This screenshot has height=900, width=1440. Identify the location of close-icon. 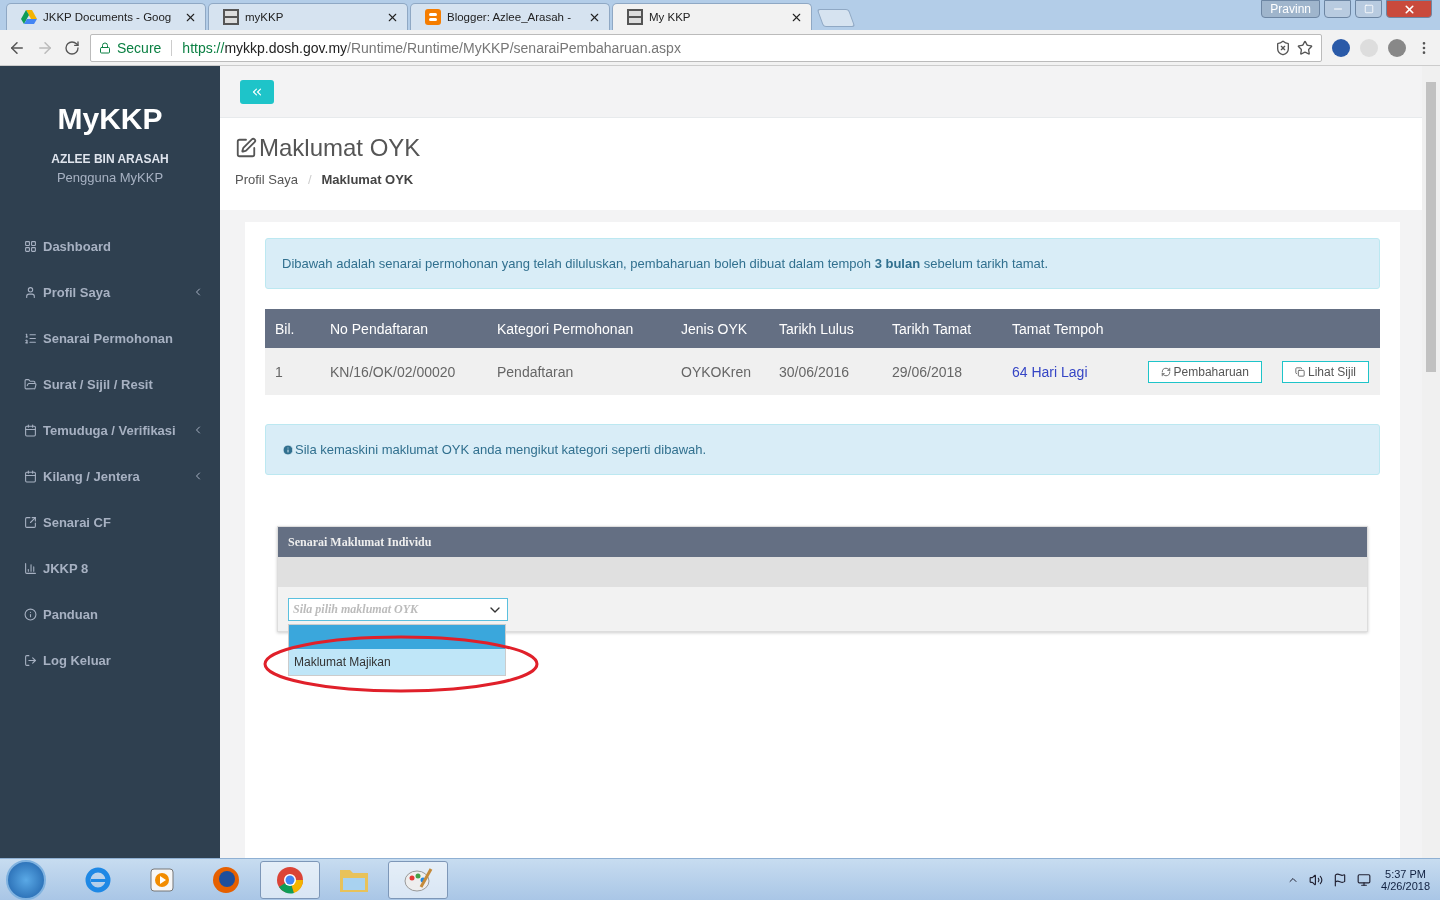
(1409, 9).